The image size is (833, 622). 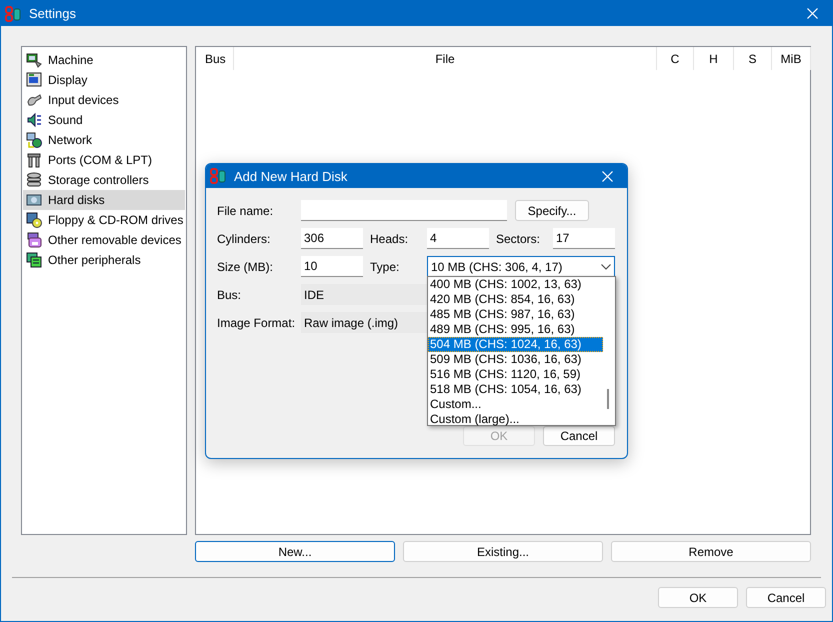 I want to click on scrollbar-thumb, so click(x=608, y=399).